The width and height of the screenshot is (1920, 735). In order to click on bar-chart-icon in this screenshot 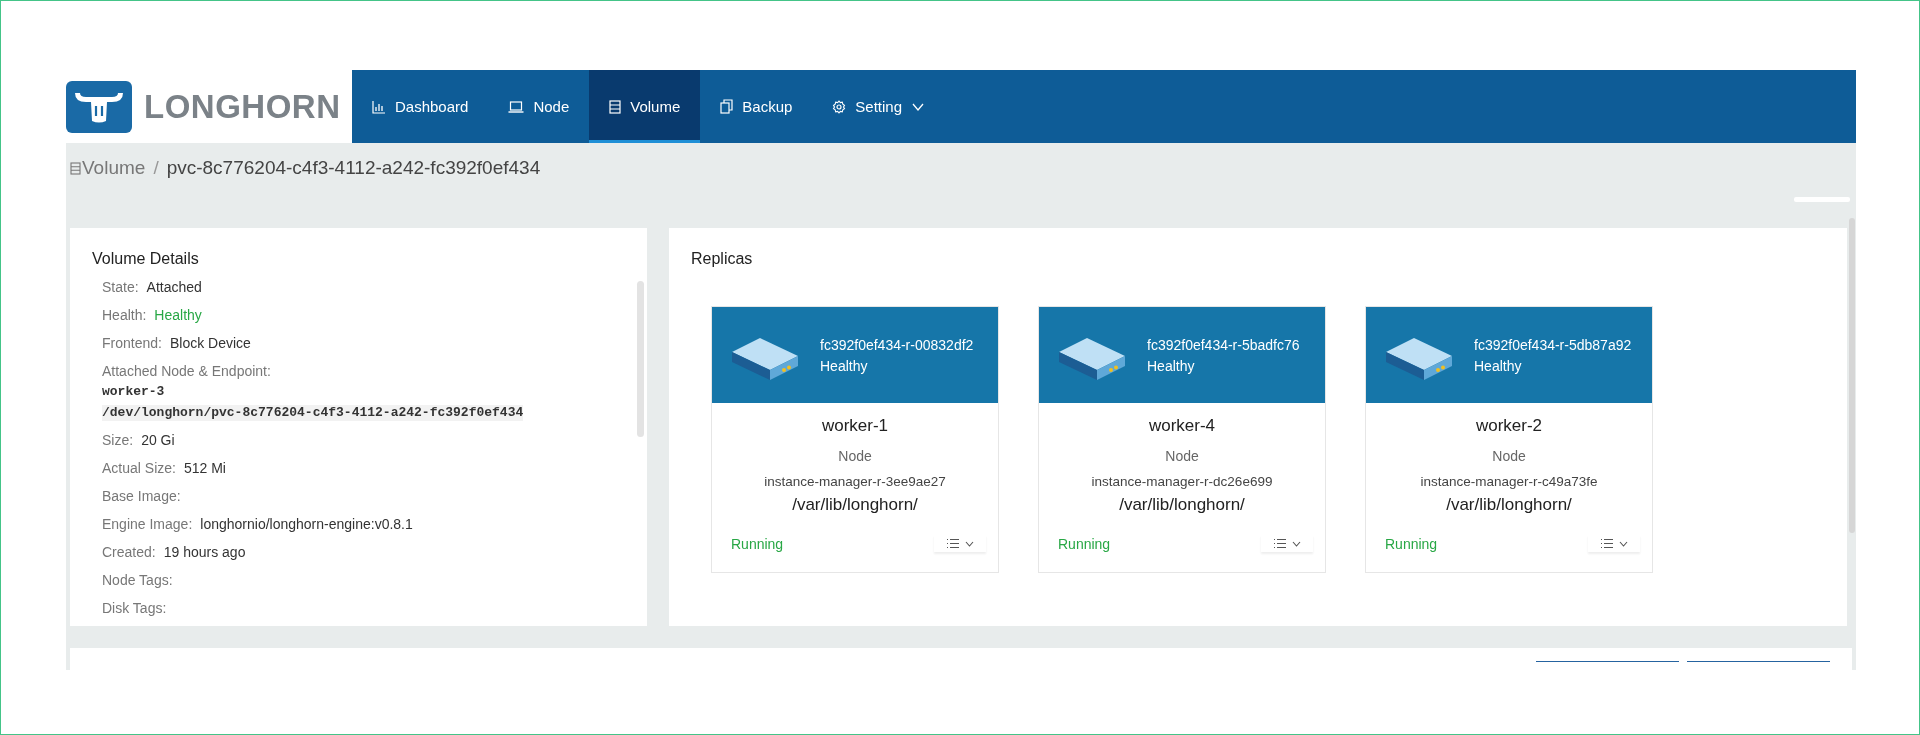, I will do `click(379, 106)`.